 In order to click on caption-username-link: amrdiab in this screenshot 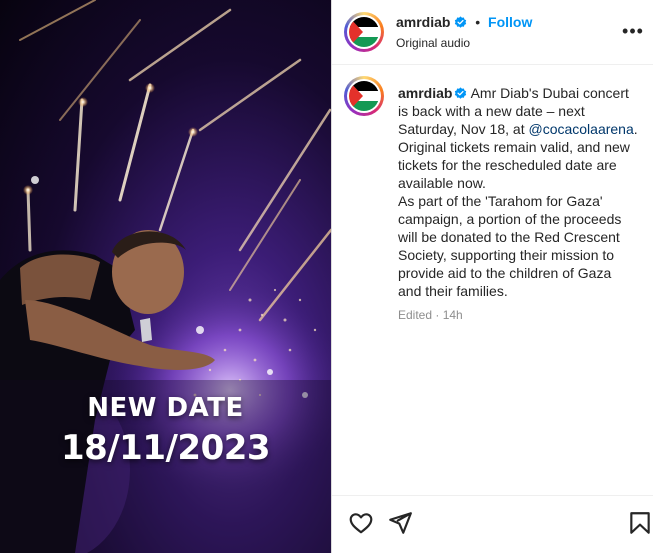, I will do `click(425, 93)`.